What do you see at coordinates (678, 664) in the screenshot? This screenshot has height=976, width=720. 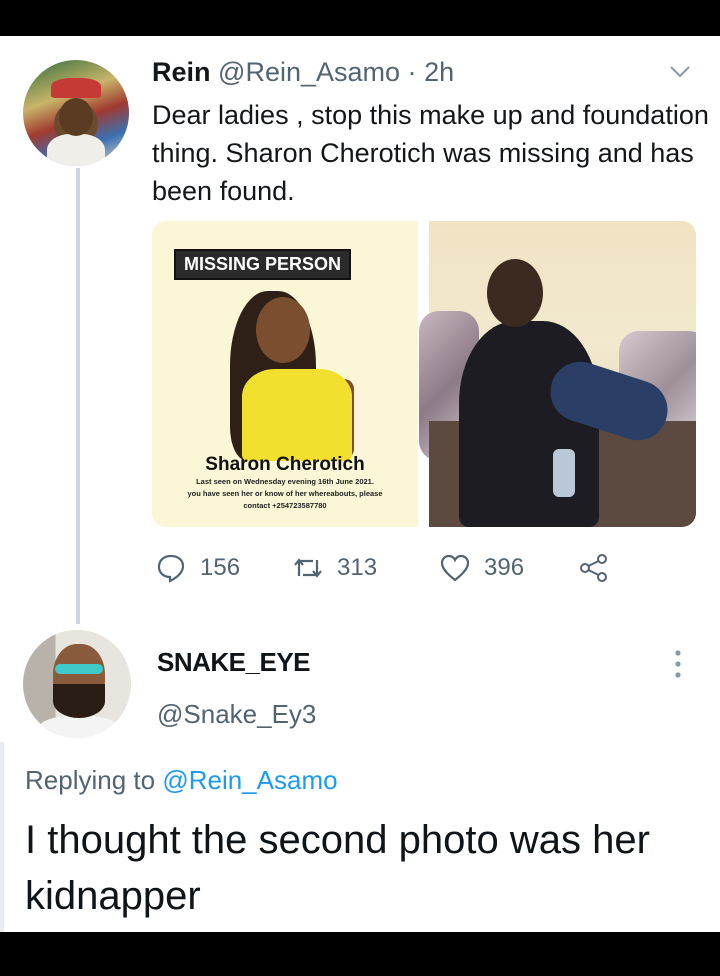 I see `more-vertical-icon` at bounding box center [678, 664].